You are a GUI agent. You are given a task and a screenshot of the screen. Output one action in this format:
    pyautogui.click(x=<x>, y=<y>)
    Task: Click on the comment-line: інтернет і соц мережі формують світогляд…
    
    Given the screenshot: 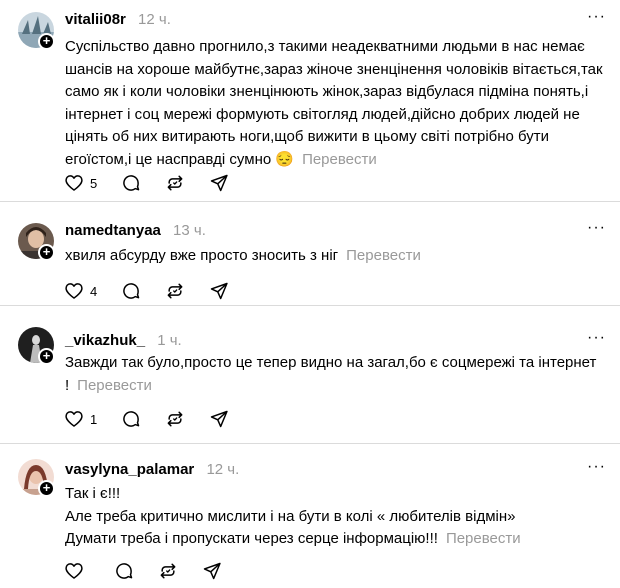 What is the action you would take?
    pyautogui.click(x=322, y=114)
    